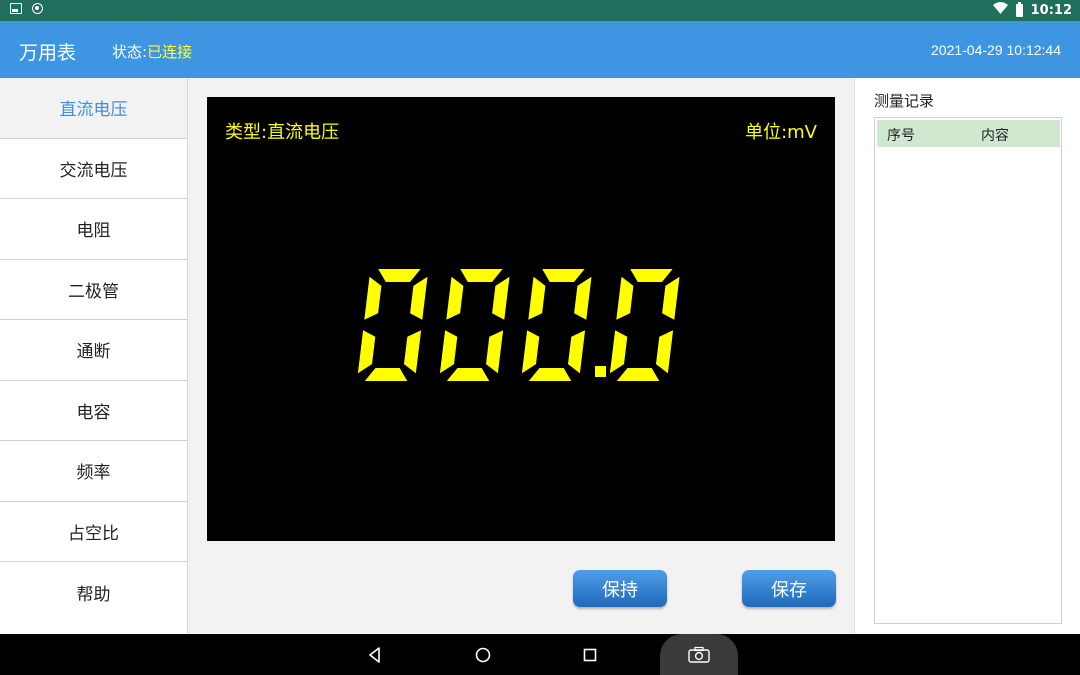  I want to click on records-table: 序号 内容, so click(968, 370).